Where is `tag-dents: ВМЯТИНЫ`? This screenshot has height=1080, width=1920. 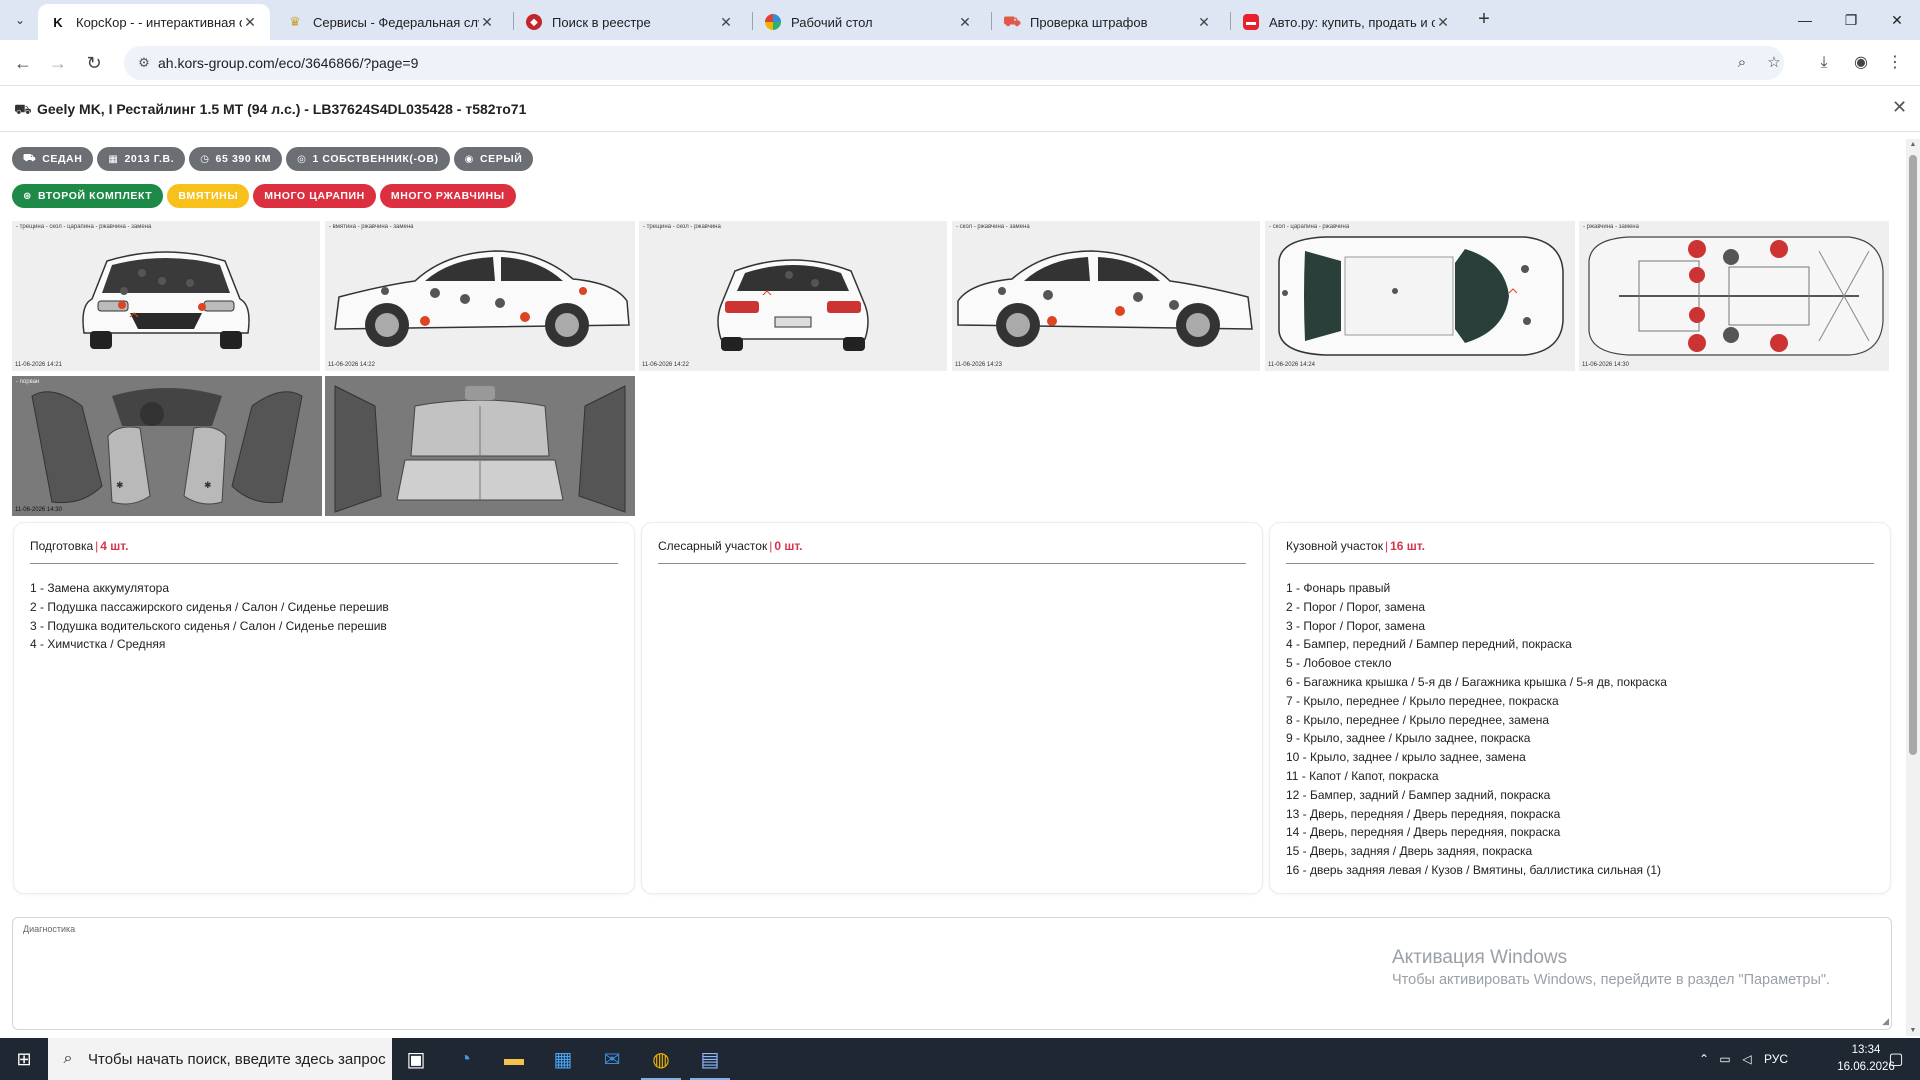
tag-dents: ВМЯТИНЫ is located at coordinates (208, 196).